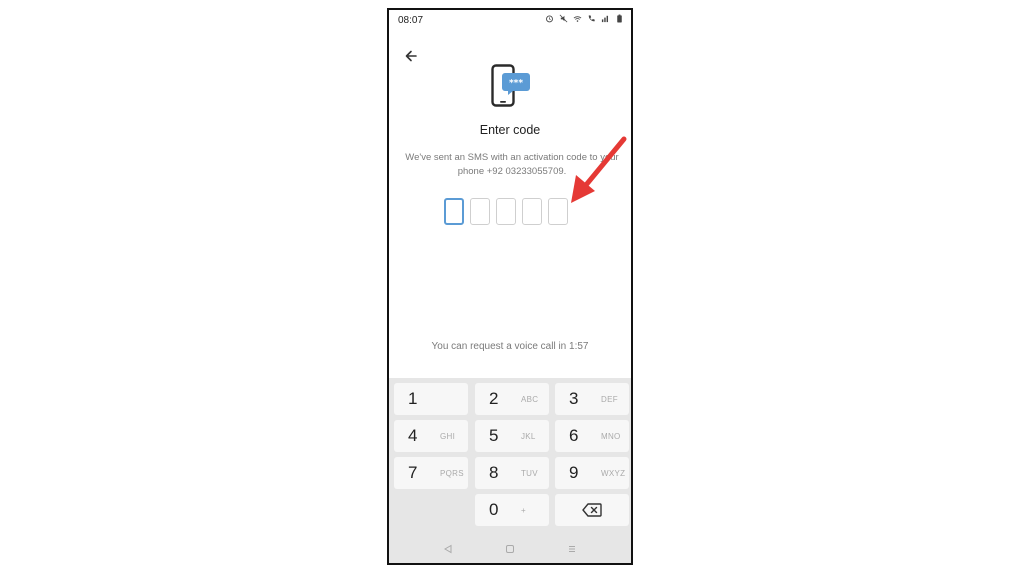  Describe the element at coordinates (494, 398) in the screenshot. I see `key-number: 2` at that location.